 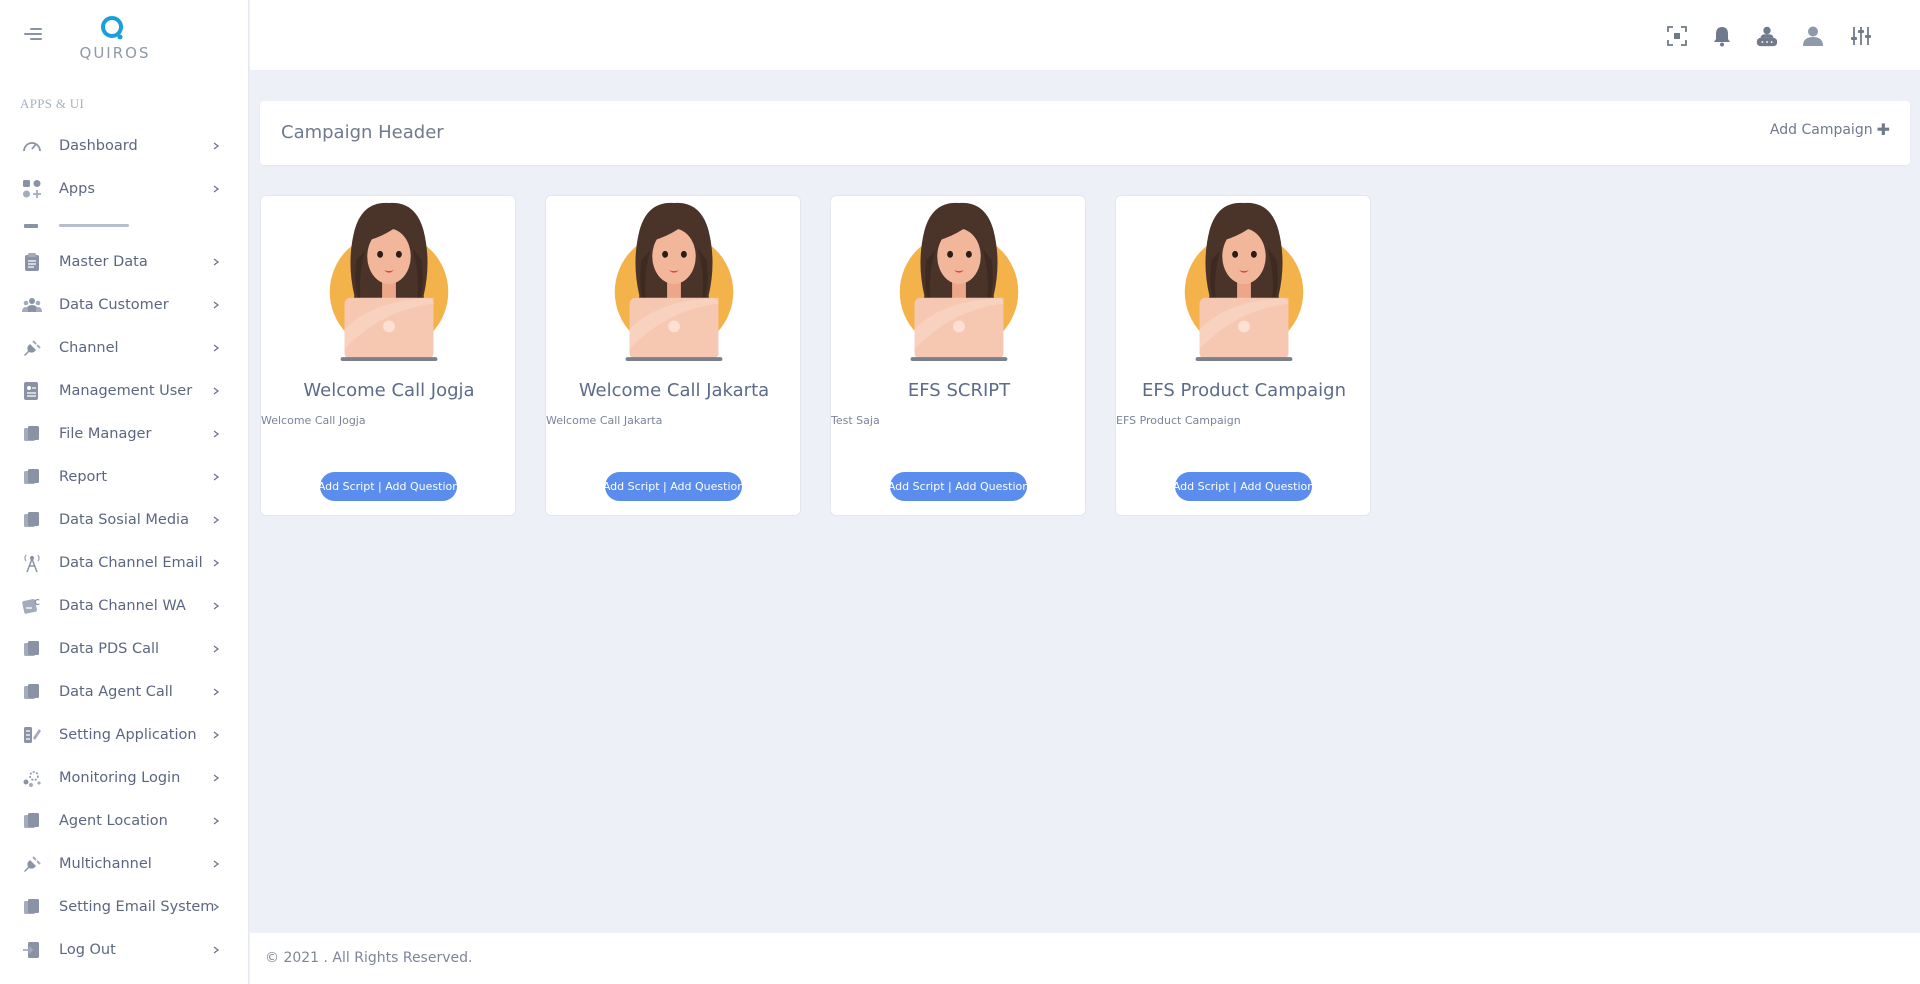 What do you see at coordinates (131, 563) in the screenshot?
I see `sidebar-item-label: Data Channel Email` at bounding box center [131, 563].